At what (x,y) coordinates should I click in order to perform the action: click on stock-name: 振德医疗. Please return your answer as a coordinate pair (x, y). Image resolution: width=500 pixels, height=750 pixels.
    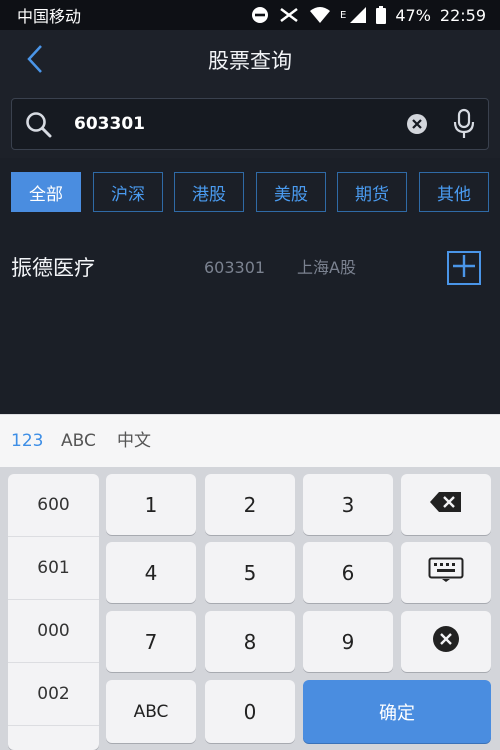
    Looking at the image, I should click on (53, 268).